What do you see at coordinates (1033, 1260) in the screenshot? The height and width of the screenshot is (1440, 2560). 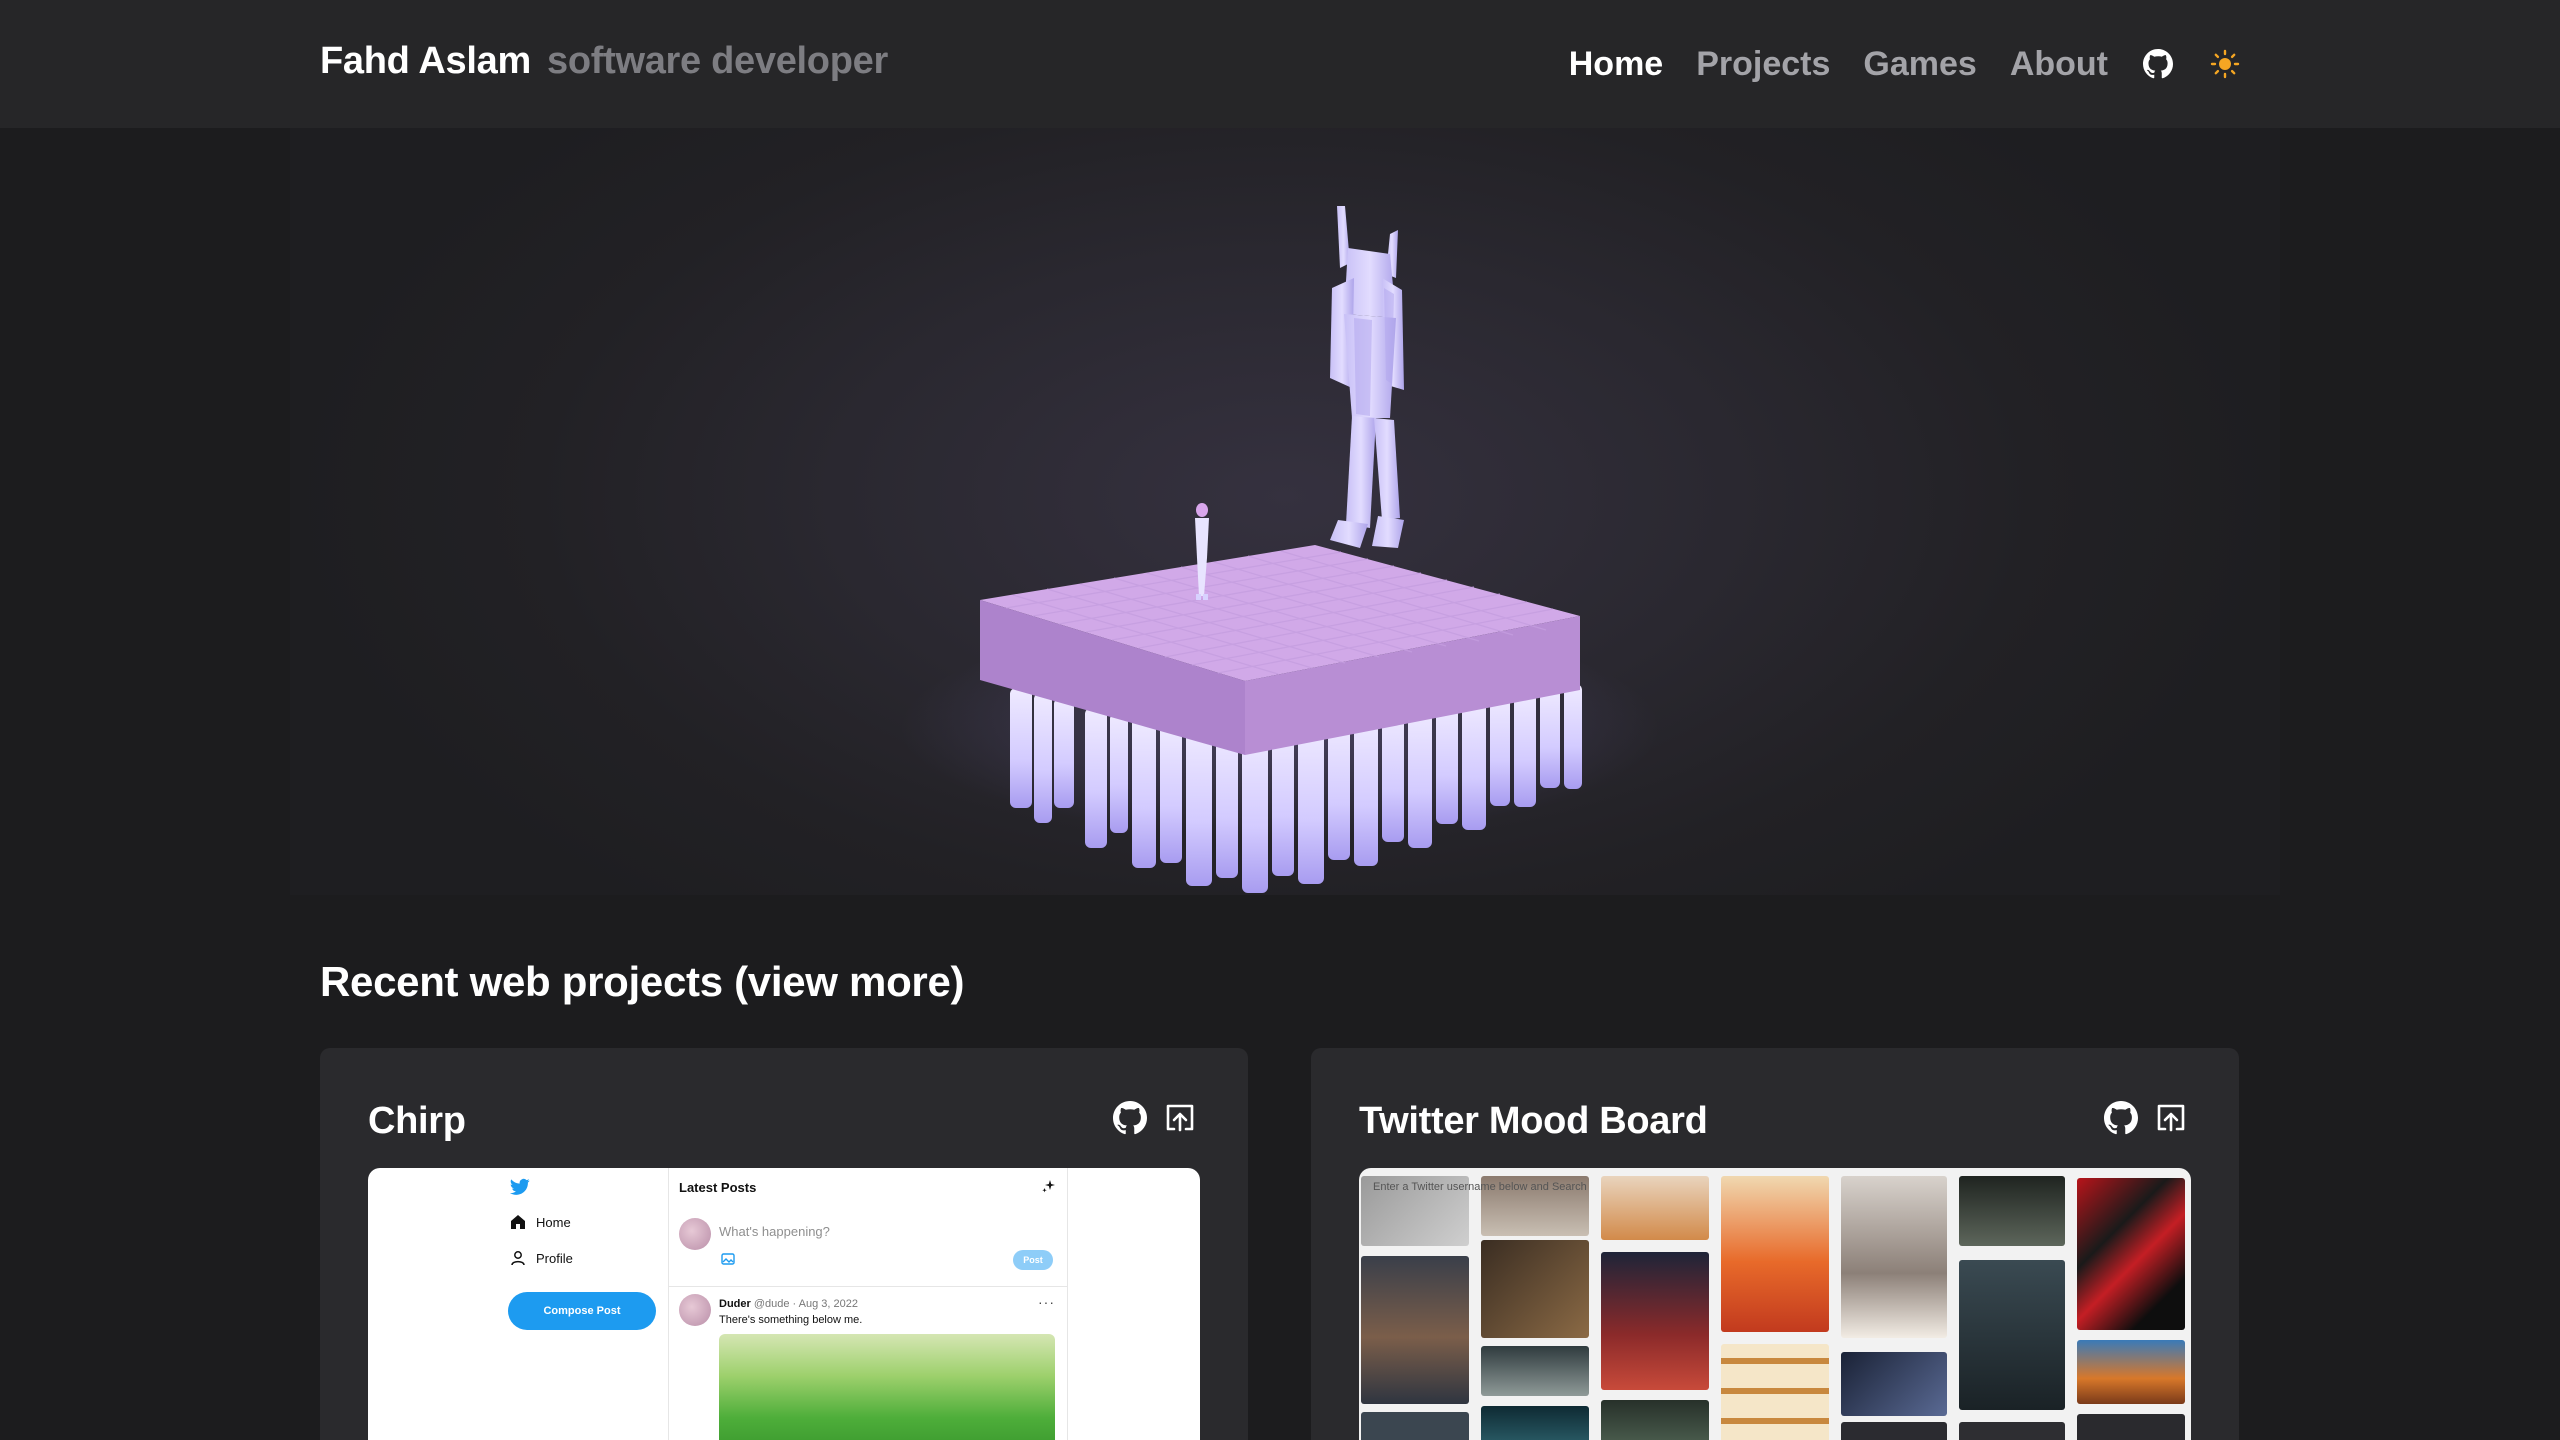 I see `post-button: Post` at bounding box center [1033, 1260].